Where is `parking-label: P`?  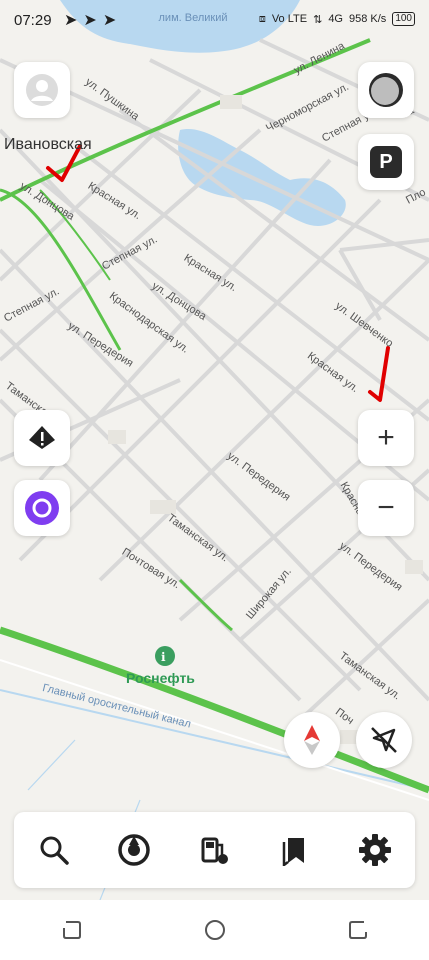
parking-label: P is located at coordinates (386, 161).